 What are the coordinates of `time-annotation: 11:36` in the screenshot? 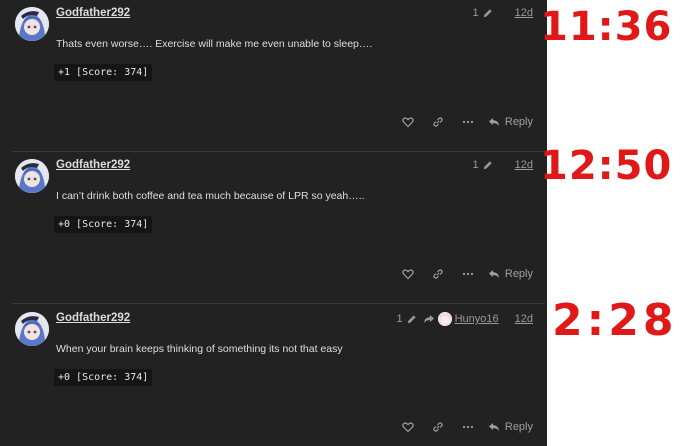 It's located at (606, 27).